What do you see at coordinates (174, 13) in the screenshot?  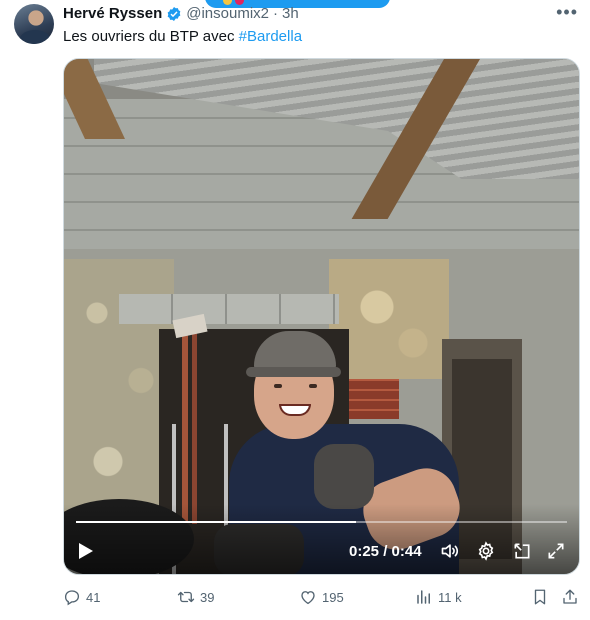 I see `verified-badge-icon` at bounding box center [174, 13].